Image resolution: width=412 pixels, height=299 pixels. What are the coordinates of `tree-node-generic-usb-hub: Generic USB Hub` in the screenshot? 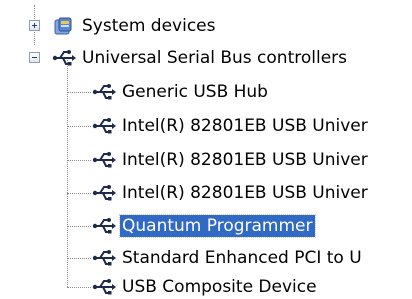 It's located at (181, 92).